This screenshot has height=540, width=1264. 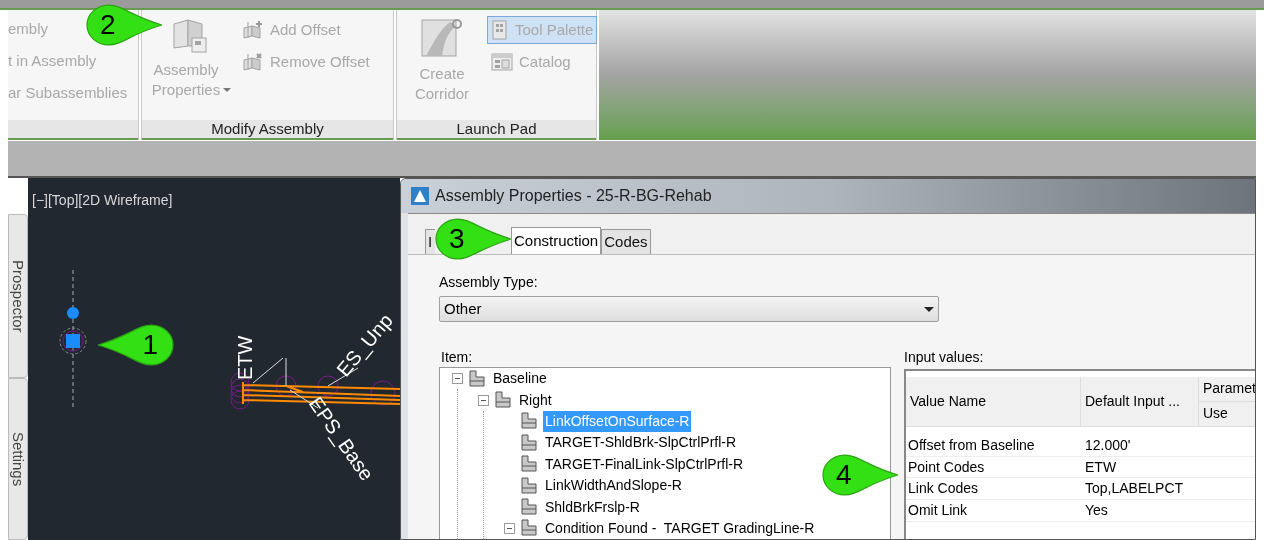 I want to click on drawing-label: ETW, so click(x=245, y=357).